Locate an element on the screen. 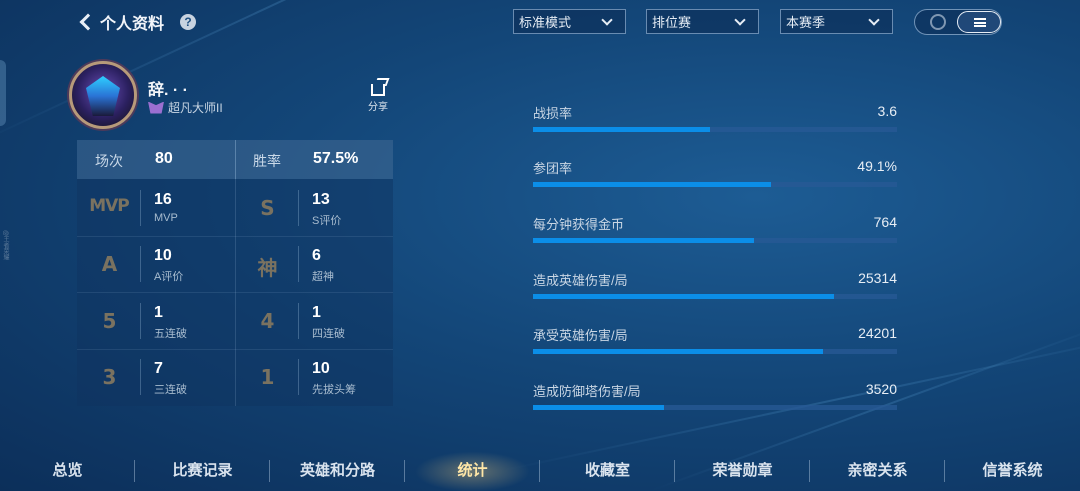 This screenshot has height=491, width=1080. season-dropdown: 本赛季 is located at coordinates (836, 21).